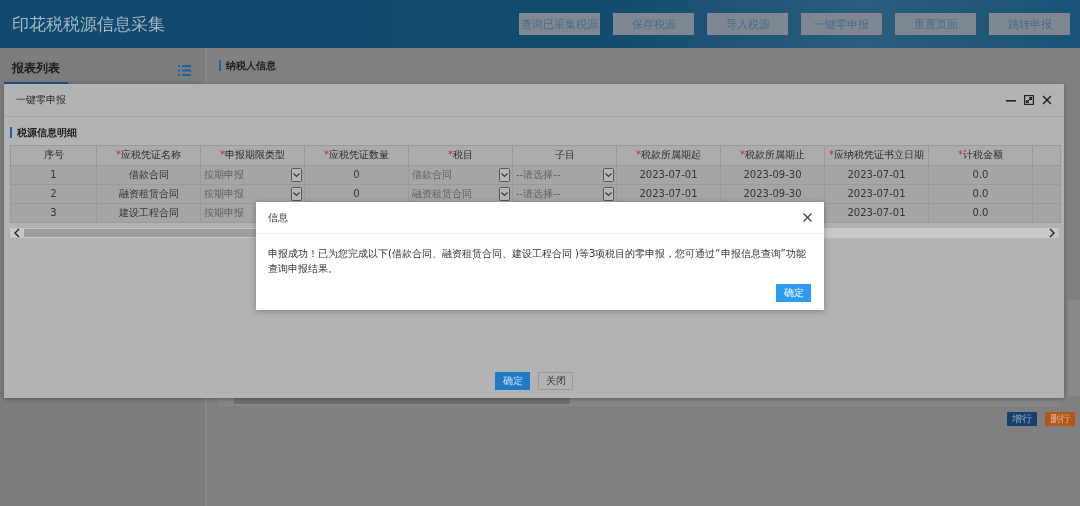  I want to click on table-cell-text: 2, so click(53, 194).